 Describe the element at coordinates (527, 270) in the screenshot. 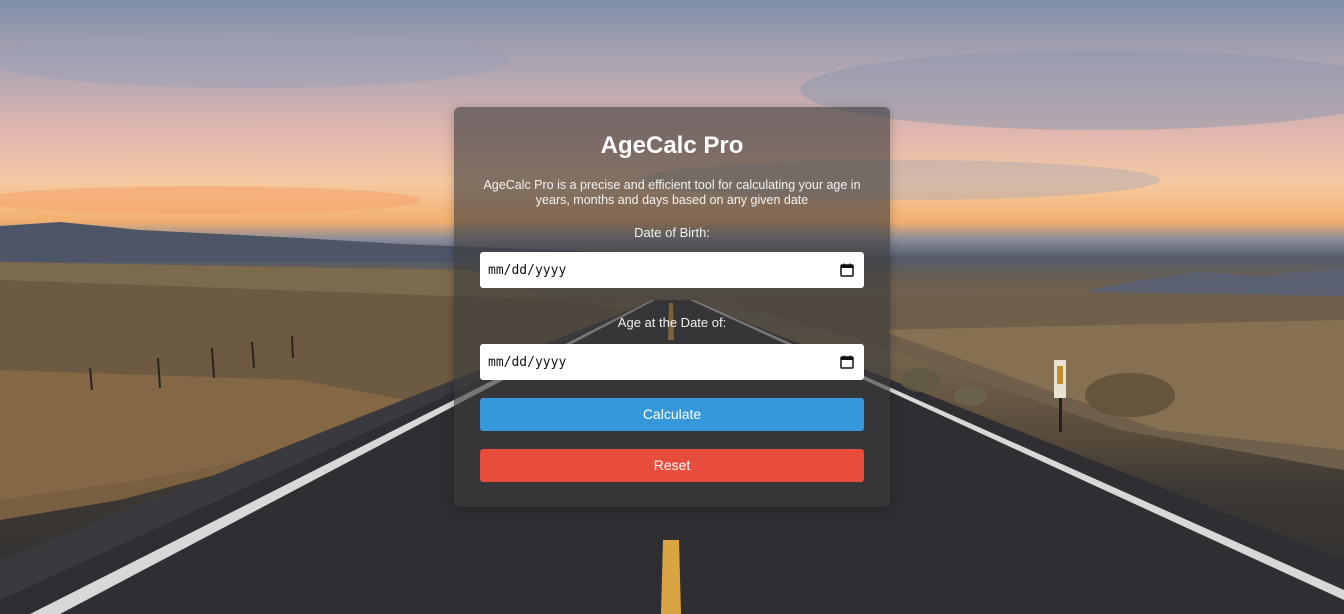

I see `date-of-birth-value: mm/dd/yyyy` at that location.